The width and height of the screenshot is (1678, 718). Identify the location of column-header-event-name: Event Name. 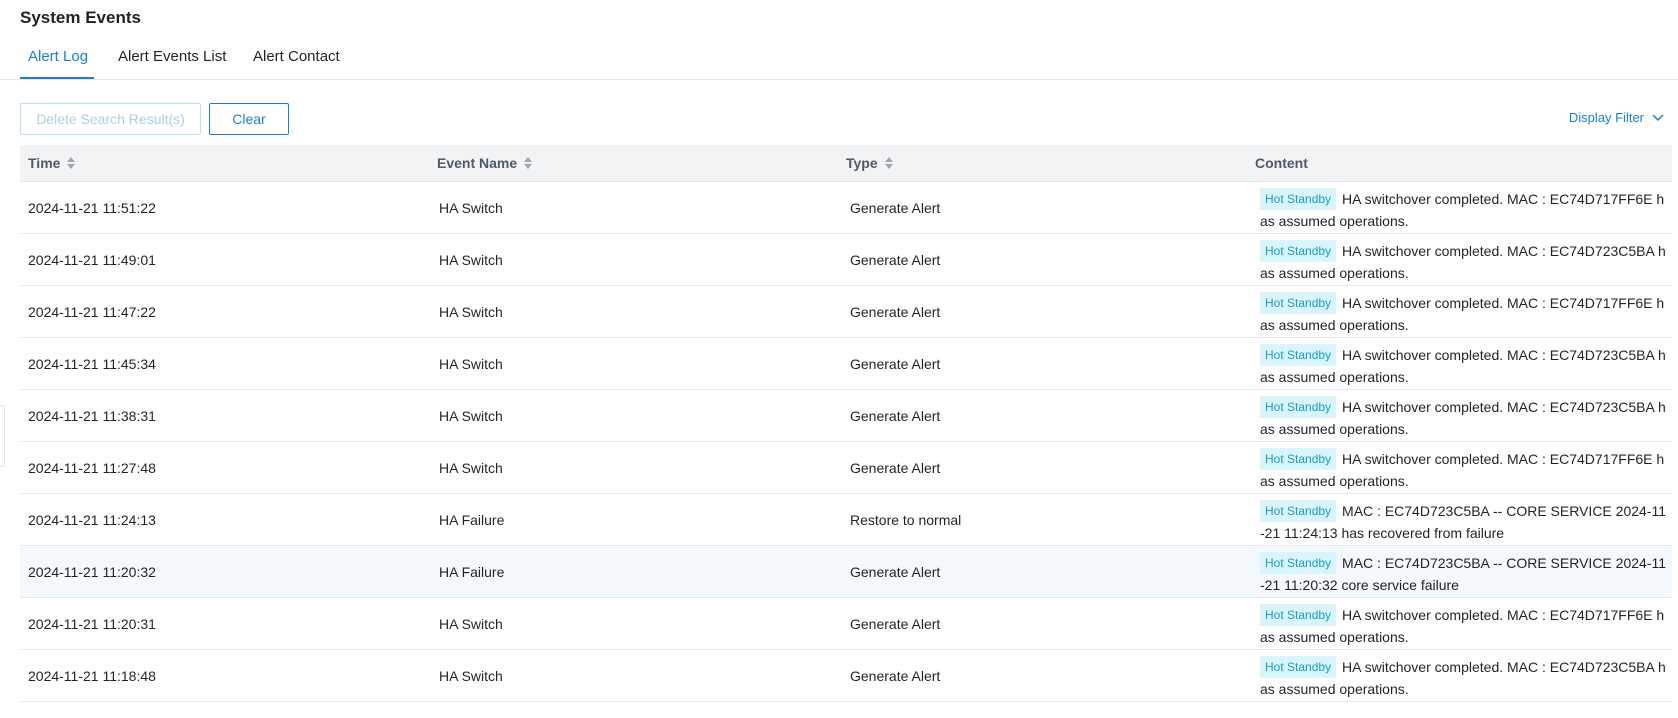
(485, 163).